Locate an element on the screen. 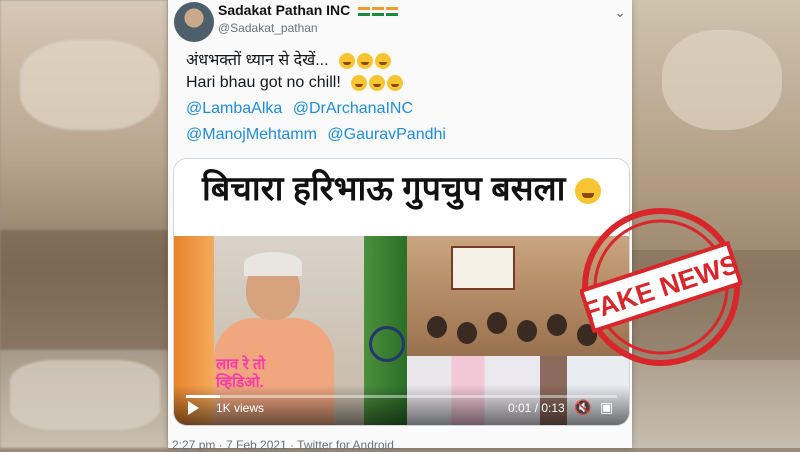  tweet-line-2: Hari bhau got no chill! is located at coordinates (295, 83).